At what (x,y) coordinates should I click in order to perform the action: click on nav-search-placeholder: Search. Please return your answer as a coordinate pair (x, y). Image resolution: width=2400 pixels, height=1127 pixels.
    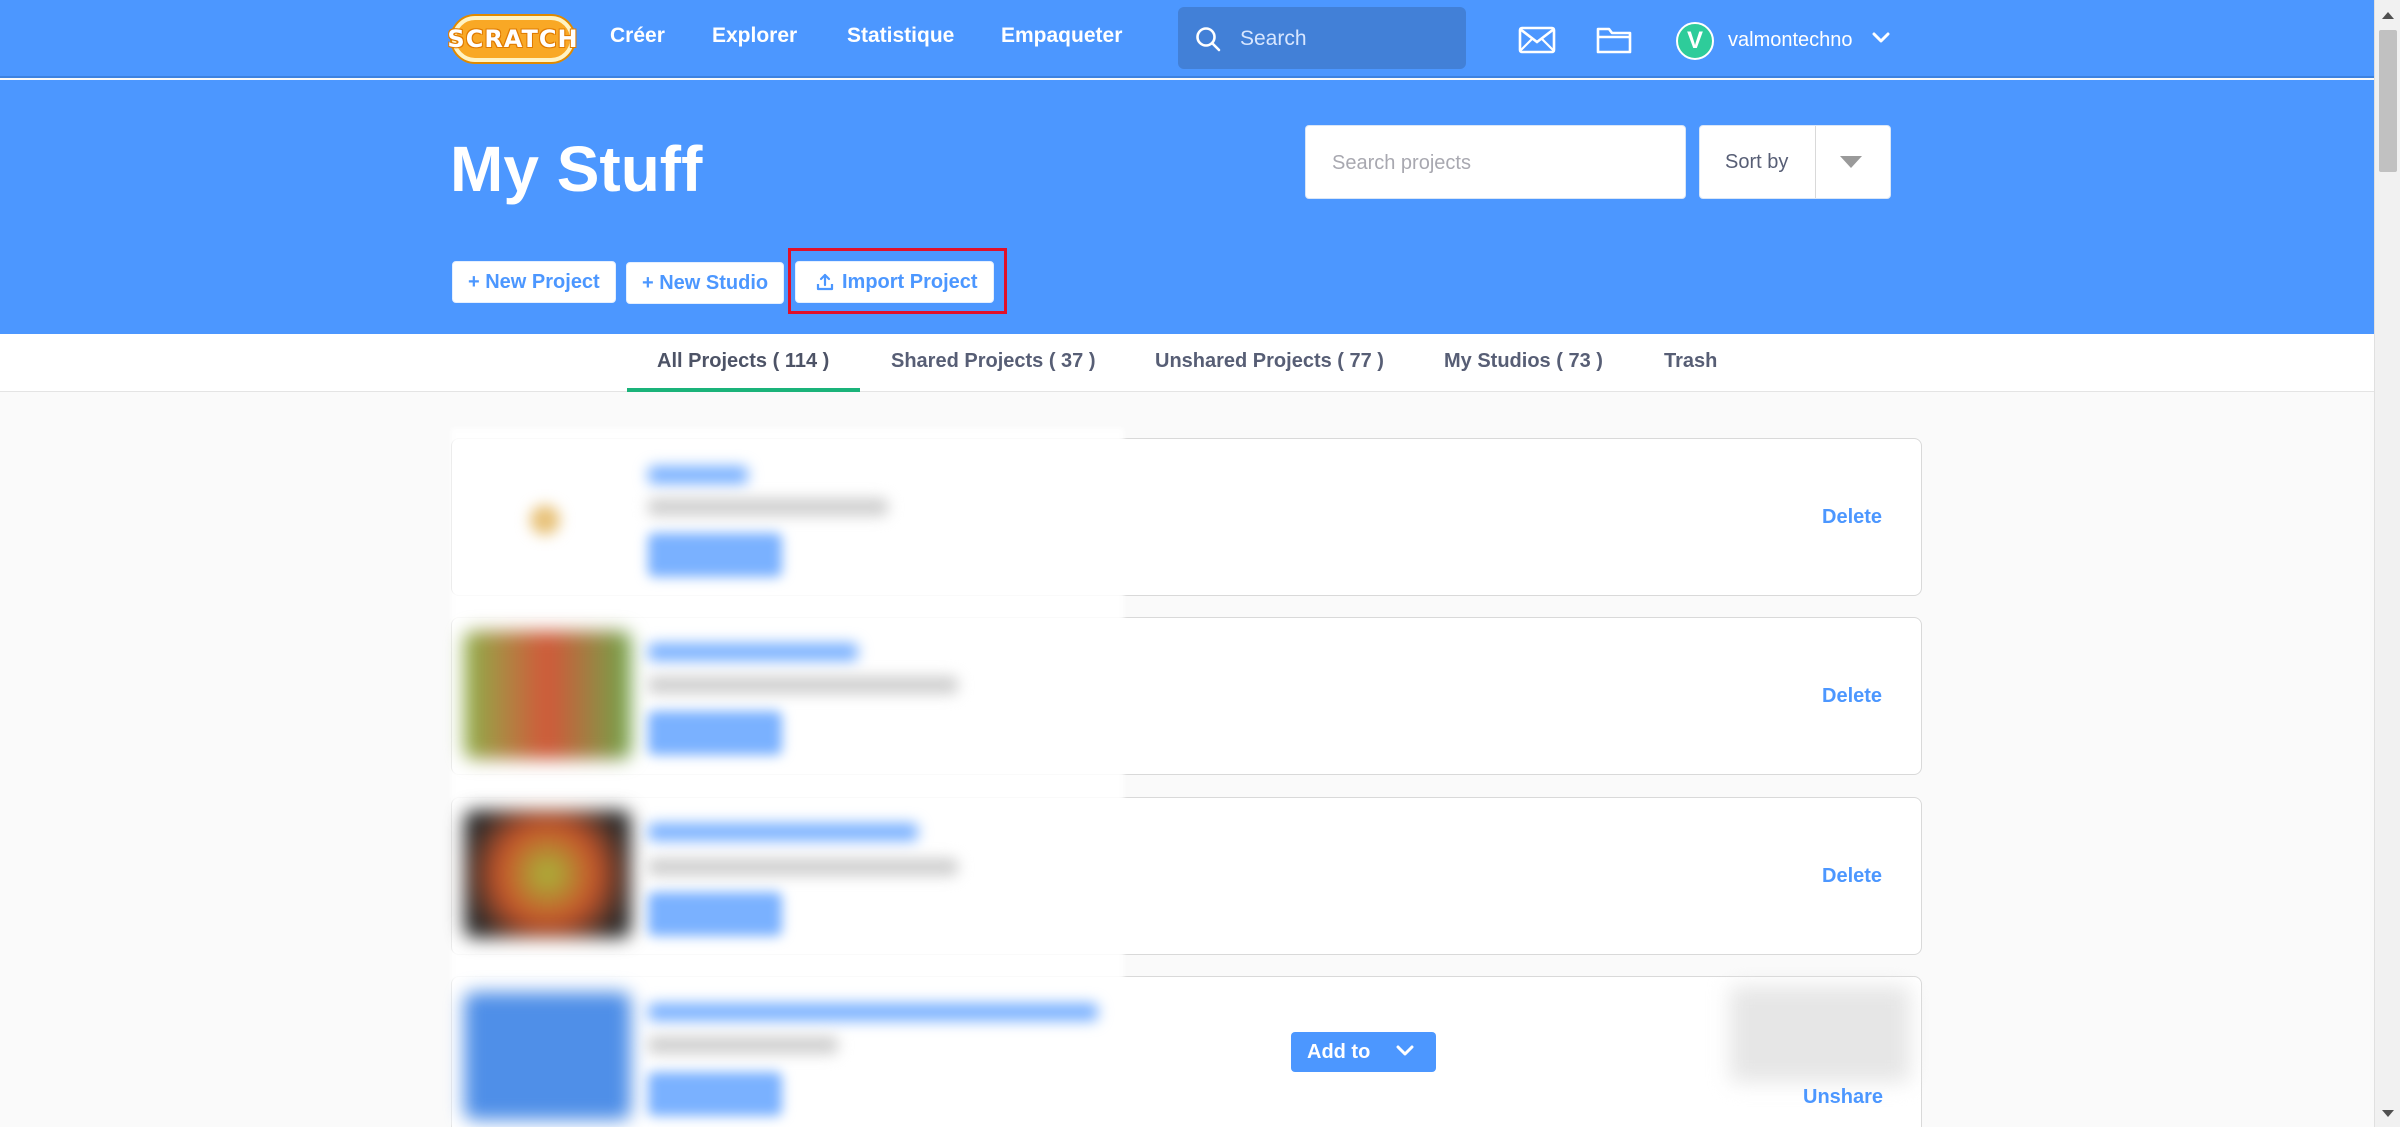
    Looking at the image, I should click on (1273, 38).